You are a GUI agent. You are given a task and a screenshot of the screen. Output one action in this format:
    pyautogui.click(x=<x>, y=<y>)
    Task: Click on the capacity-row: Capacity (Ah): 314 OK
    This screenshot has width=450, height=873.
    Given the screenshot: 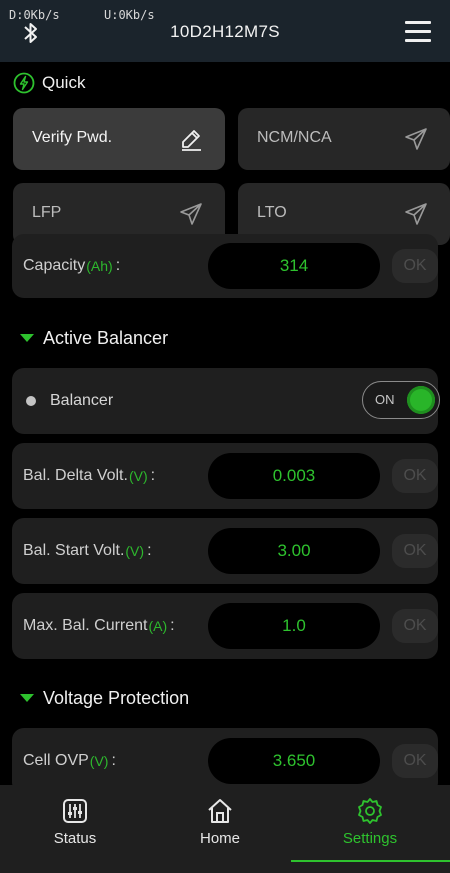 What is the action you would take?
    pyautogui.click(x=225, y=266)
    